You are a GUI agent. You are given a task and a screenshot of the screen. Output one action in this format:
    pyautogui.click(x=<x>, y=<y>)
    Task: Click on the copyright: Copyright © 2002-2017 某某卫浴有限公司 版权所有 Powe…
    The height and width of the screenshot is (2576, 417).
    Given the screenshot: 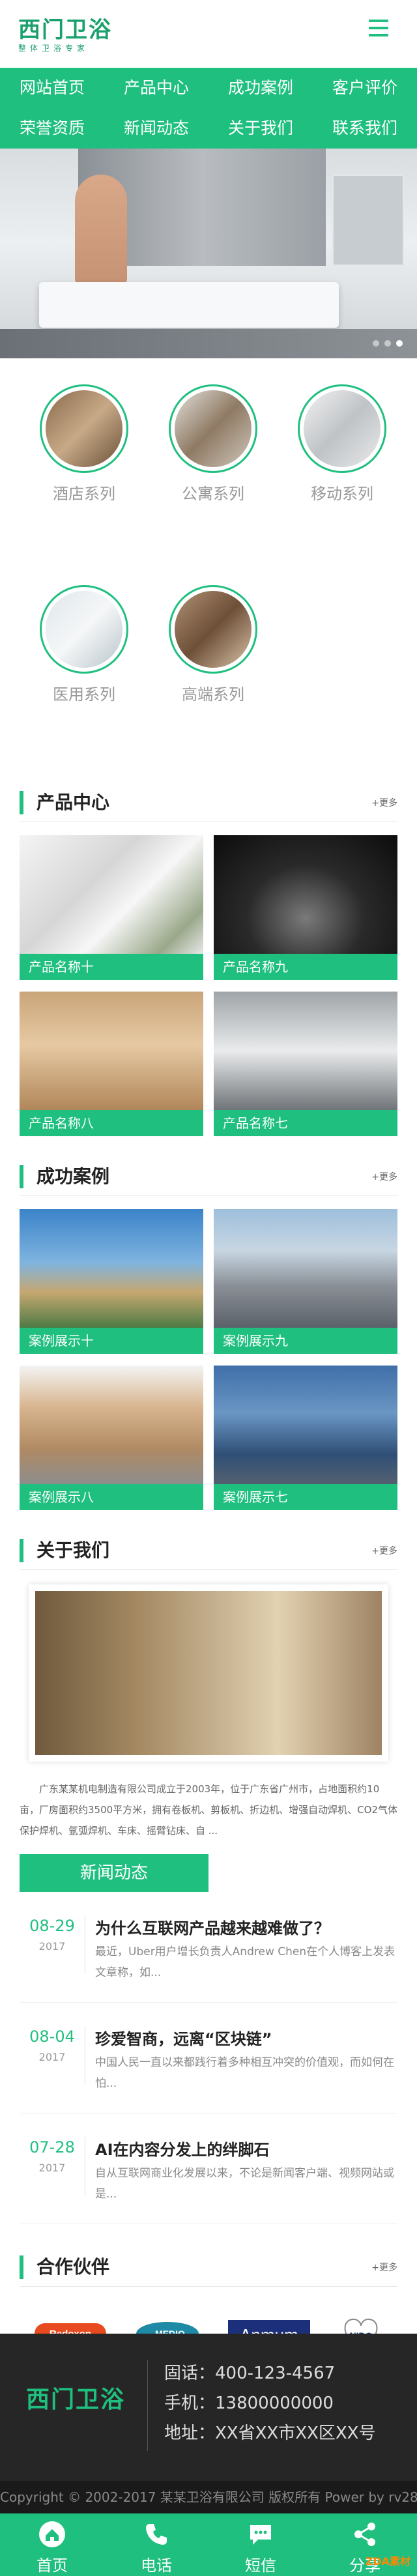 What is the action you would take?
    pyautogui.click(x=208, y=2497)
    